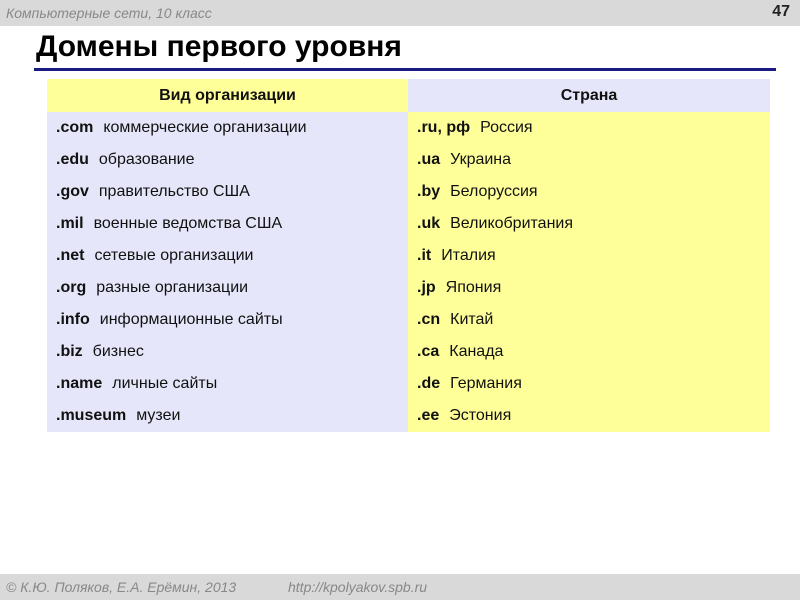  Describe the element at coordinates (174, 191) in the screenshot. I see `org-desc: правительство США` at that location.